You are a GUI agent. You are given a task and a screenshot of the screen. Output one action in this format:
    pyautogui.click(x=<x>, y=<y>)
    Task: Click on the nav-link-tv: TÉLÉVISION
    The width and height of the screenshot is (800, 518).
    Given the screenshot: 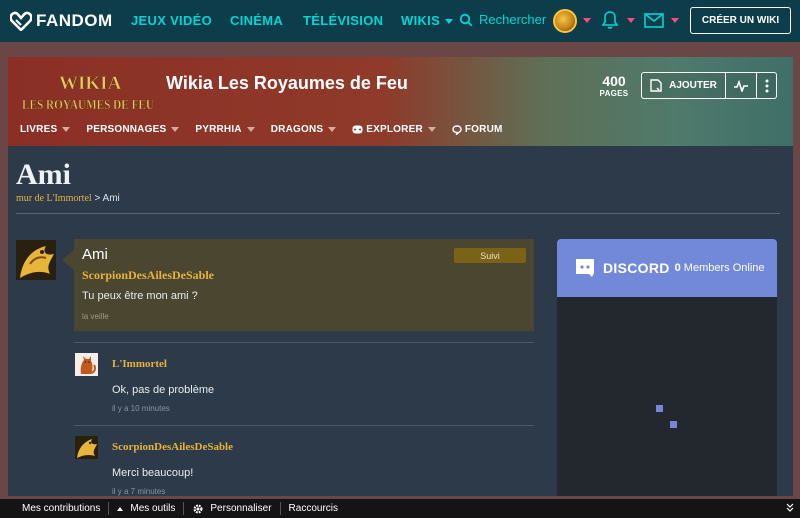 What is the action you would take?
    pyautogui.click(x=343, y=20)
    